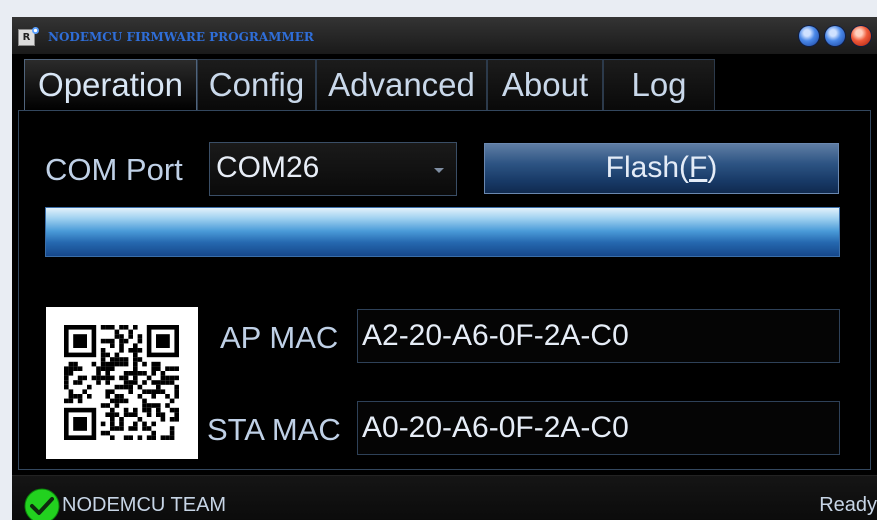  Describe the element at coordinates (809, 36) in the screenshot. I see `window-minimize-icon` at that location.